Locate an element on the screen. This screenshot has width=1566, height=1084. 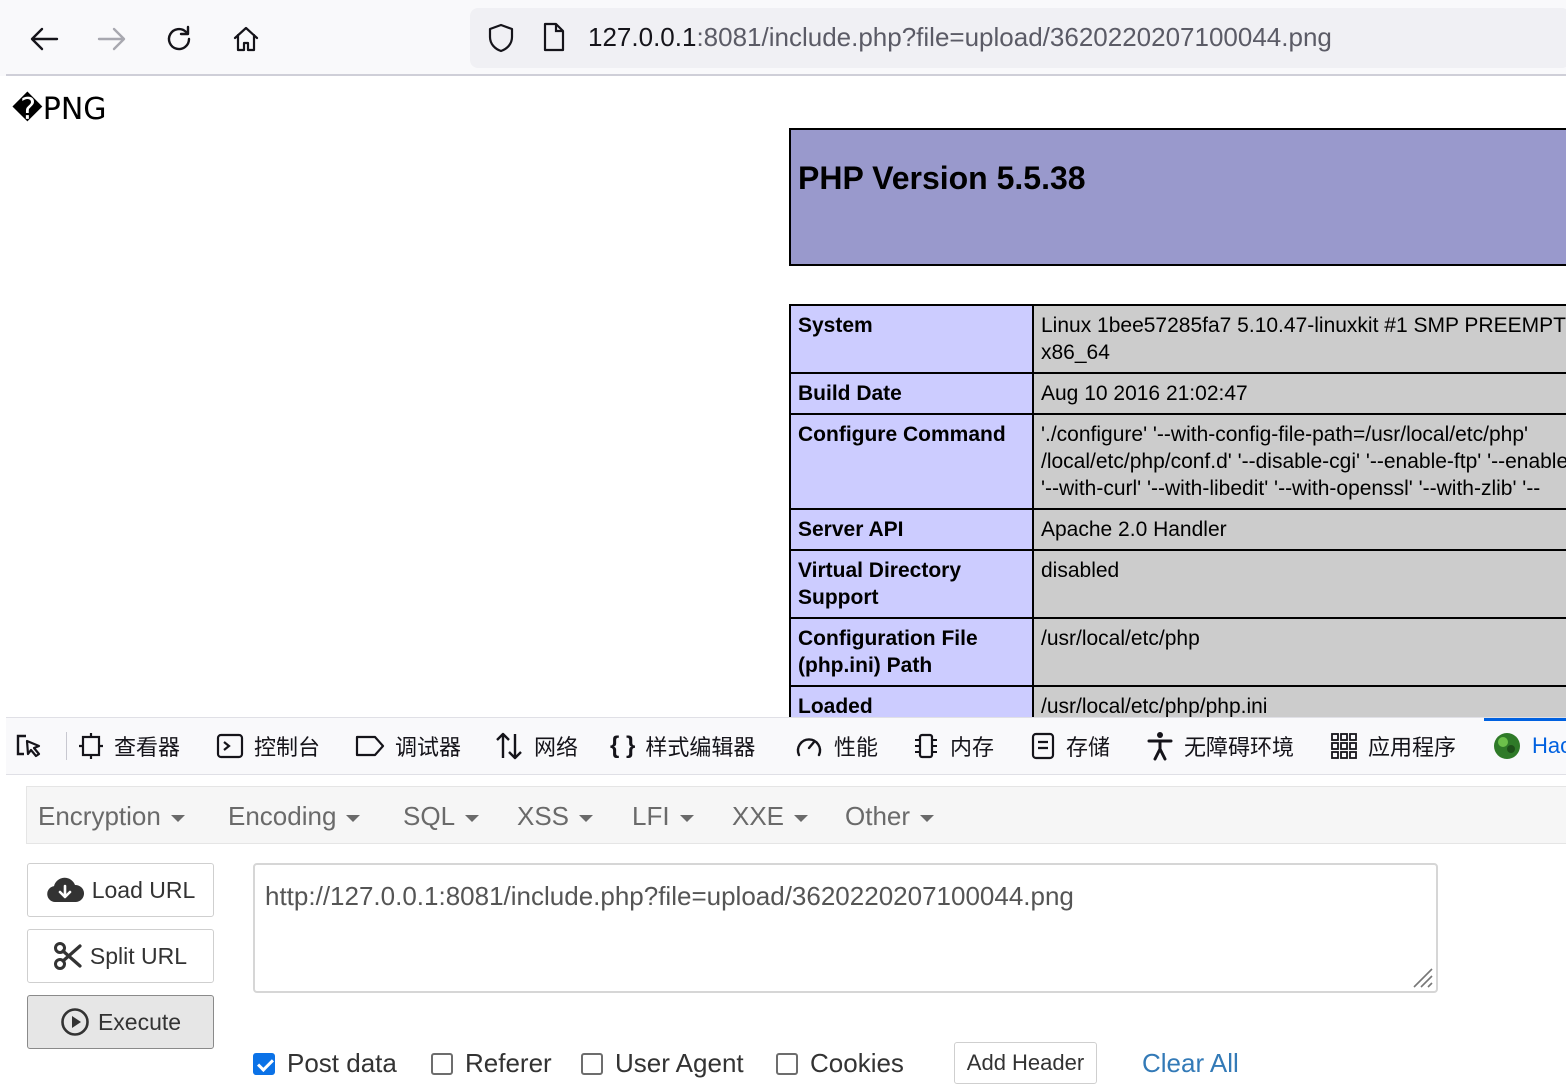
row-value: /usr/local/etc/php is located at coordinates (1299, 652).